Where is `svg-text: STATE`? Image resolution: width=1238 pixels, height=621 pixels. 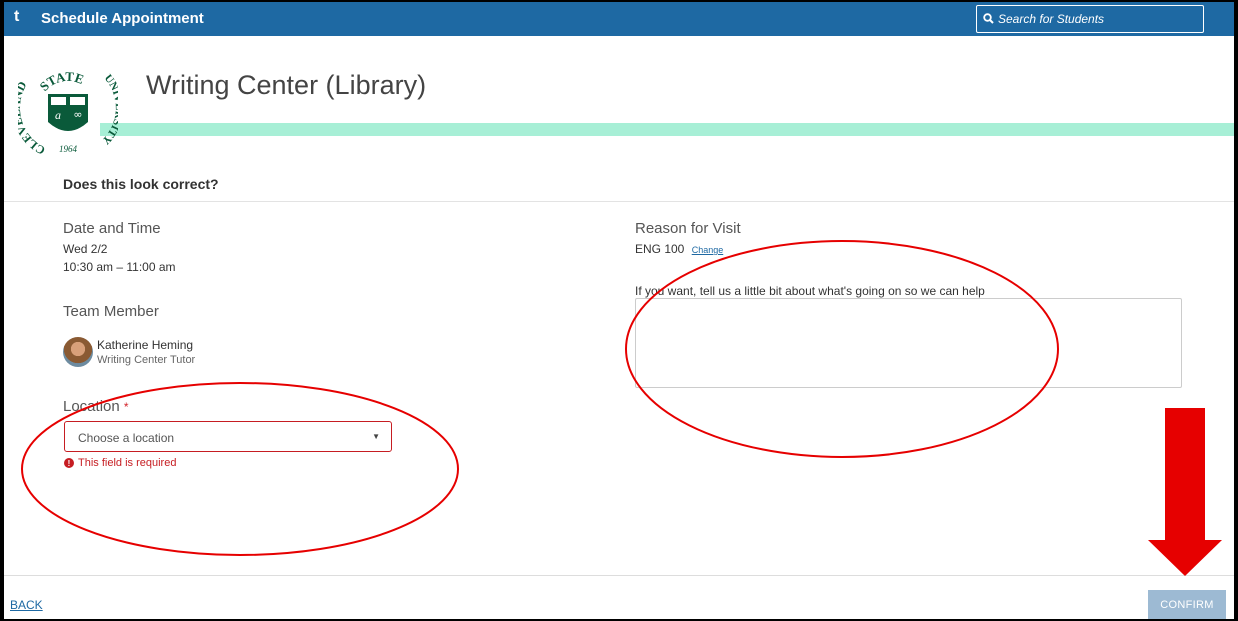 svg-text: STATE is located at coordinates (60, 81).